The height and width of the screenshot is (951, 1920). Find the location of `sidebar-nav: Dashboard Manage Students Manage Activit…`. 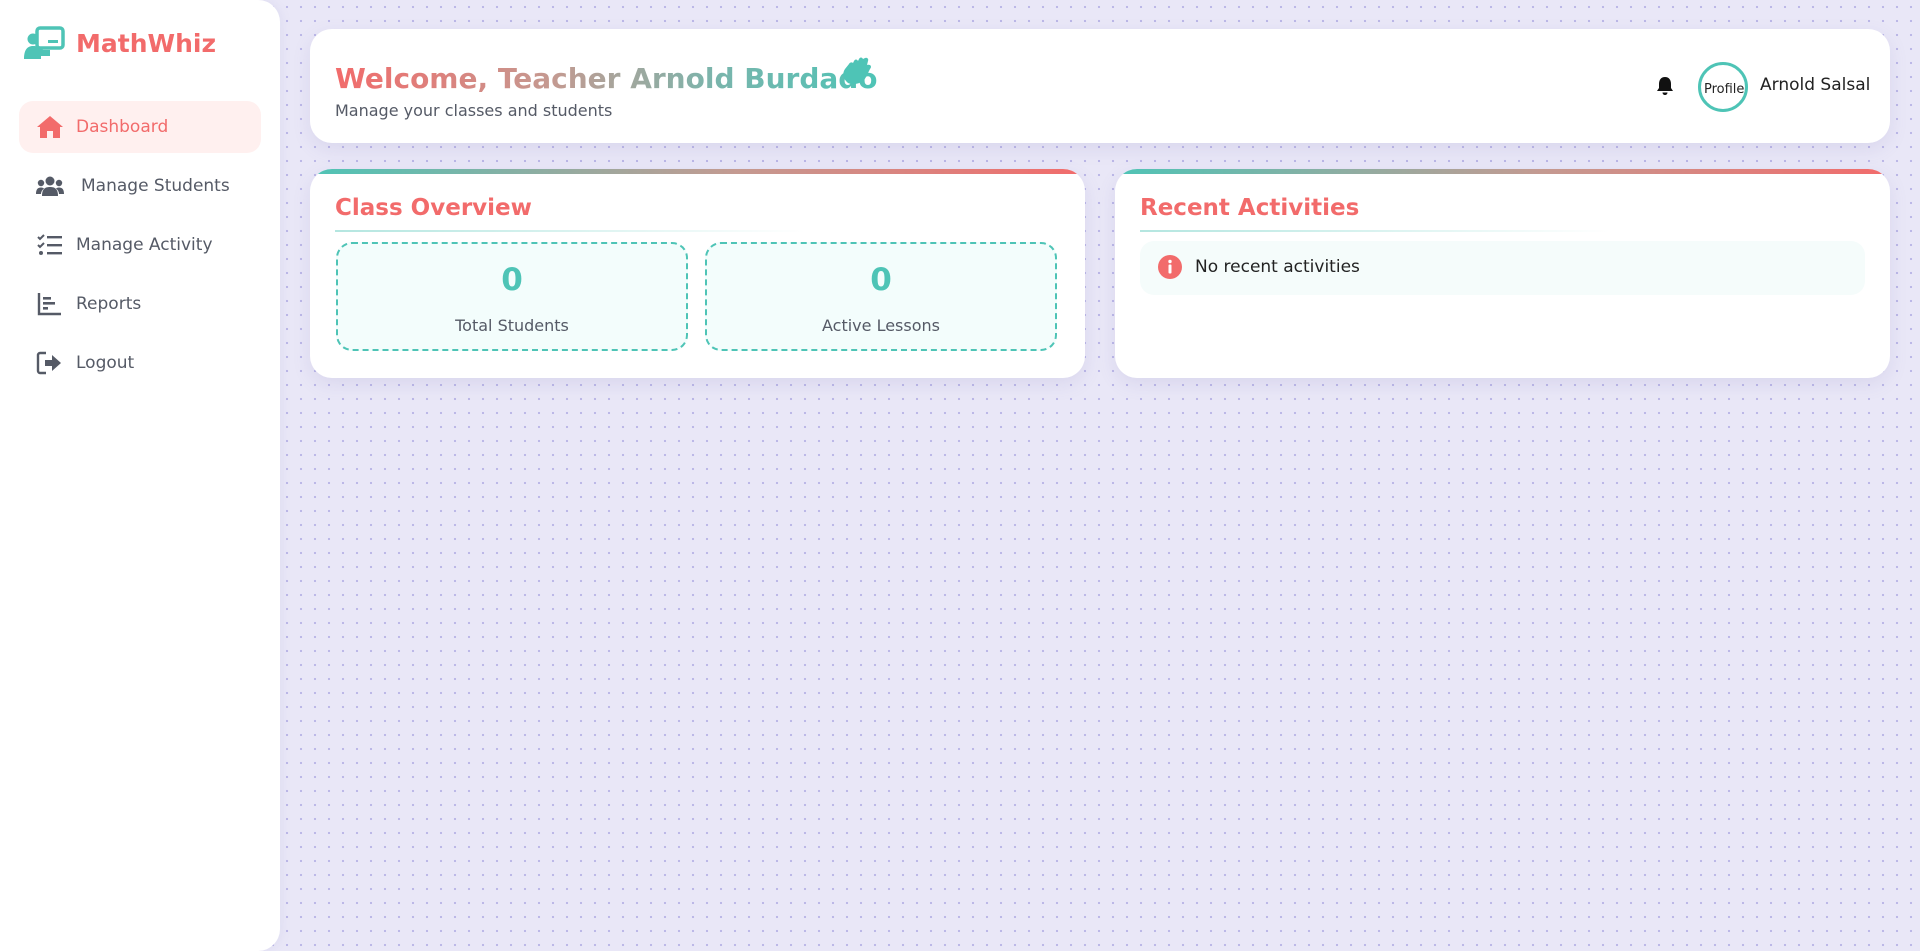

sidebar-nav: Dashboard Manage Students Manage Activit… is located at coordinates (140, 248).